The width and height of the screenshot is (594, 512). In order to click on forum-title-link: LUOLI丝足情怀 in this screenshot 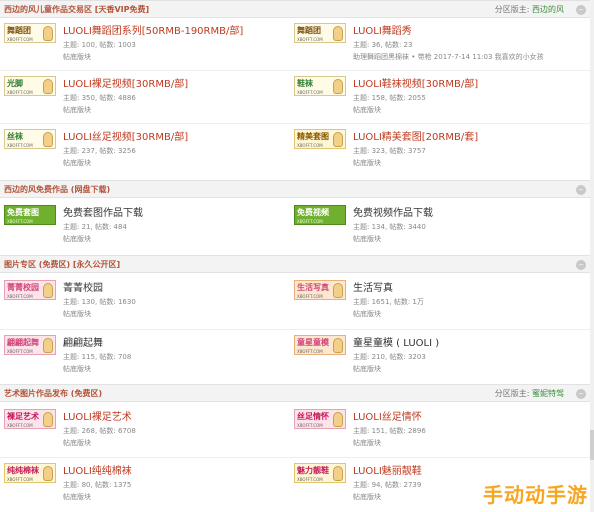, I will do `click(387, 415)`.